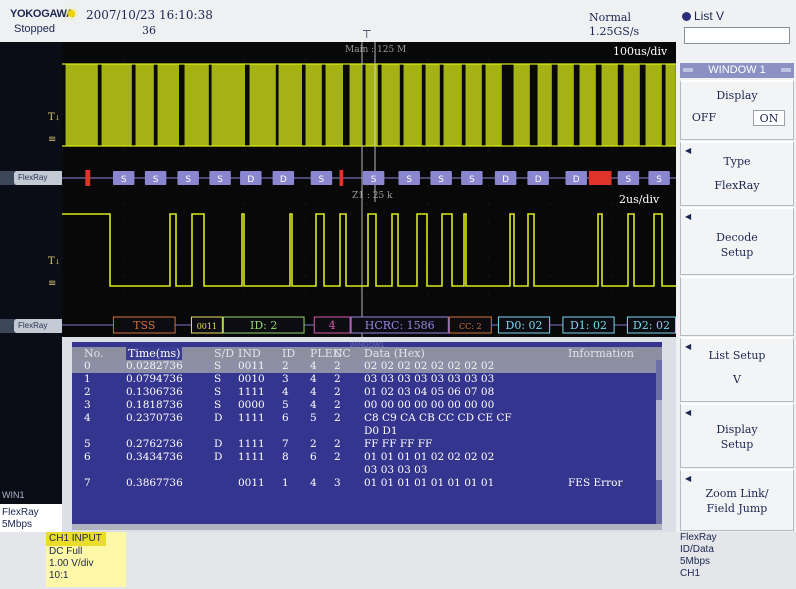  Describe the element at coordinates (369, 250) in the screenshot. I see `zoom-trace` at that location.